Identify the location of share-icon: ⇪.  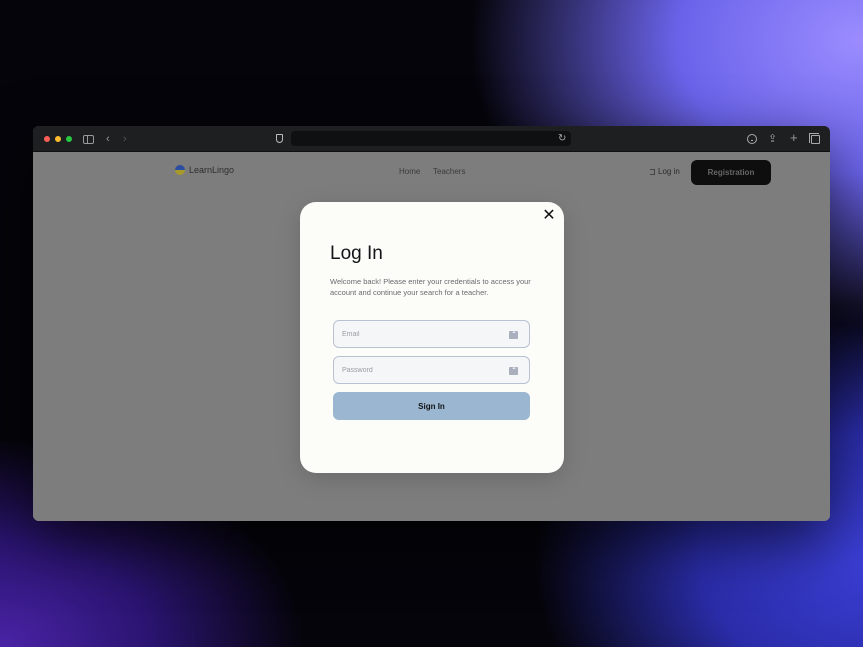
(772, 139).